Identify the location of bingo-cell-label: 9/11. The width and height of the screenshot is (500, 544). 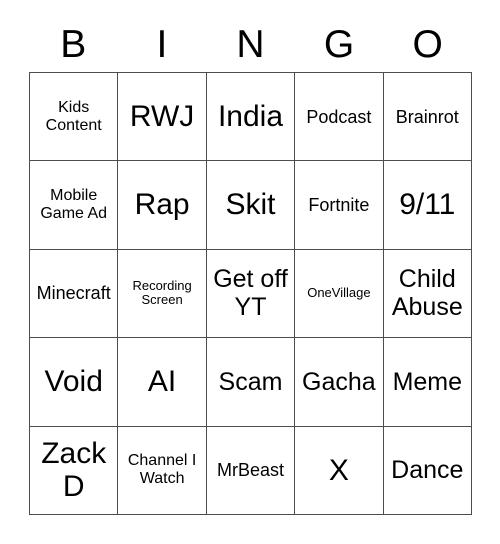
(427, 205).